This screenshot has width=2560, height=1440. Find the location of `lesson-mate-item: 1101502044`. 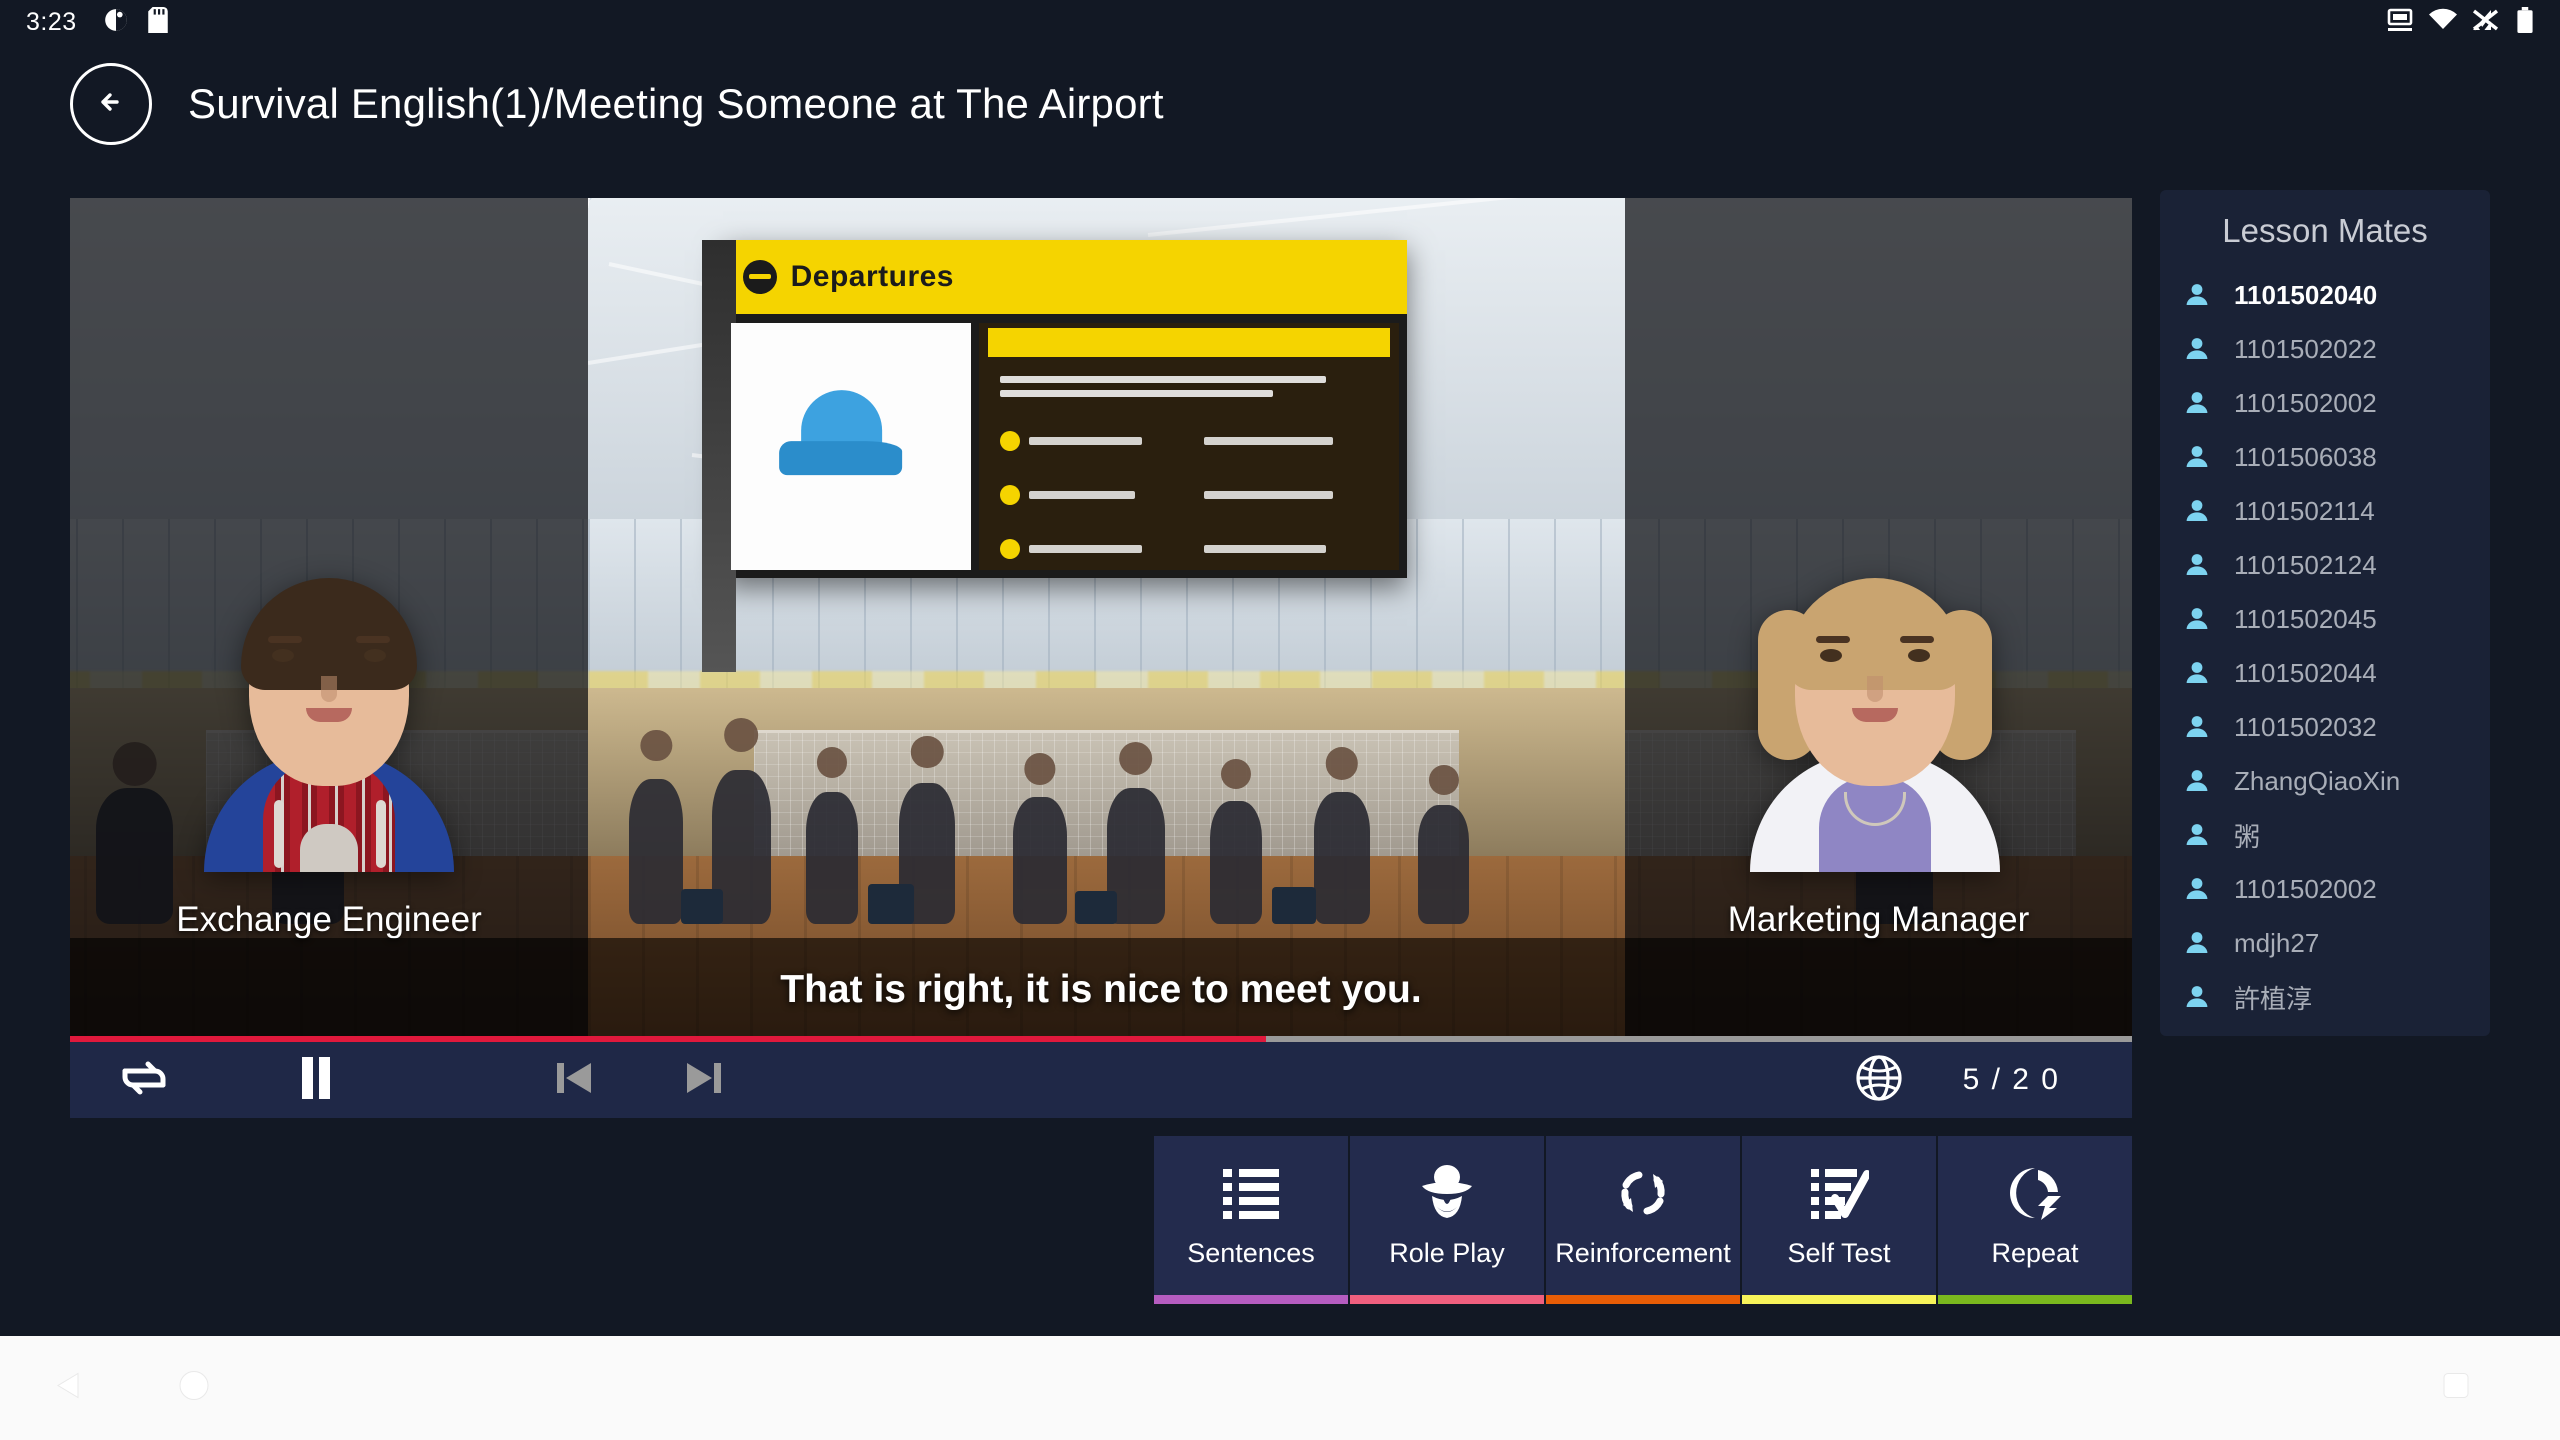

lesson-mate-item: 1101502044 is located at coordinates (2325, 673).